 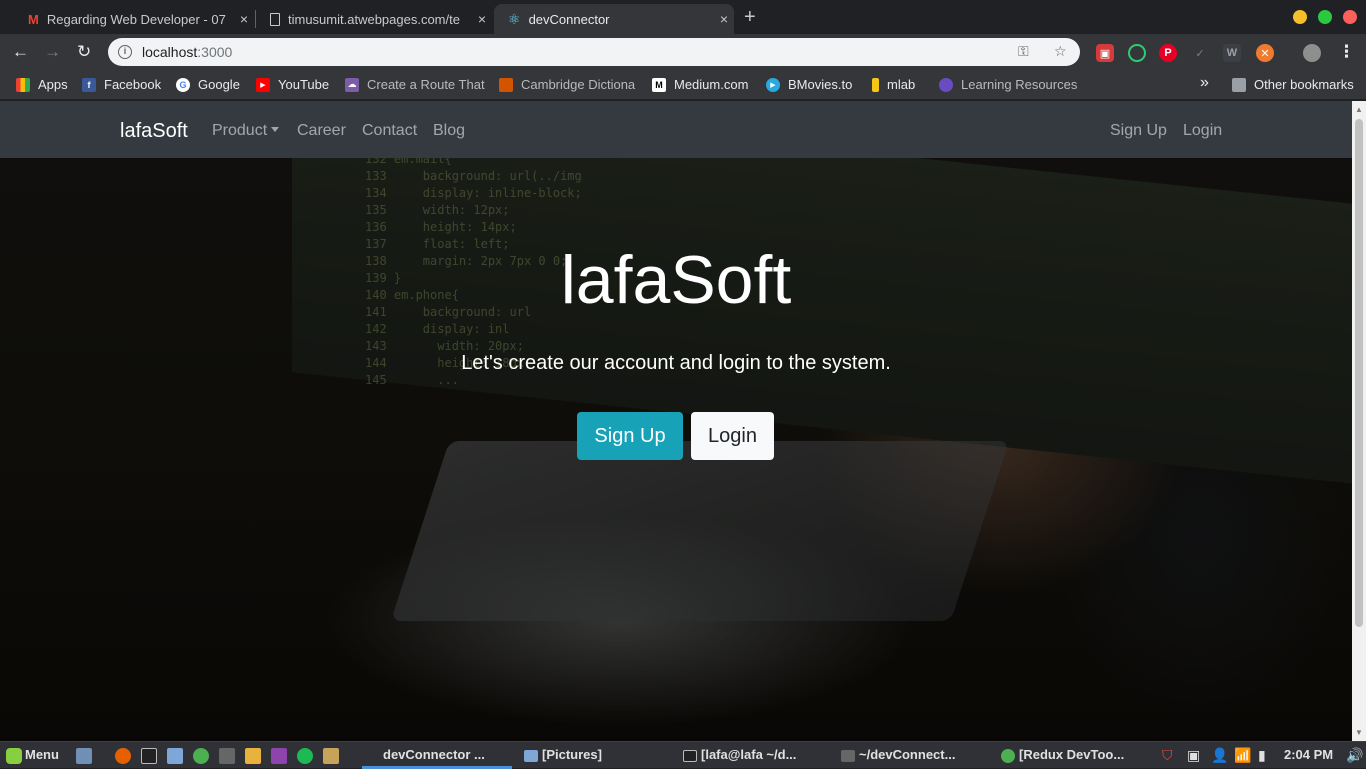 I want to click on bookmark-star-icon: ☆, so click(x=1060, y=51).